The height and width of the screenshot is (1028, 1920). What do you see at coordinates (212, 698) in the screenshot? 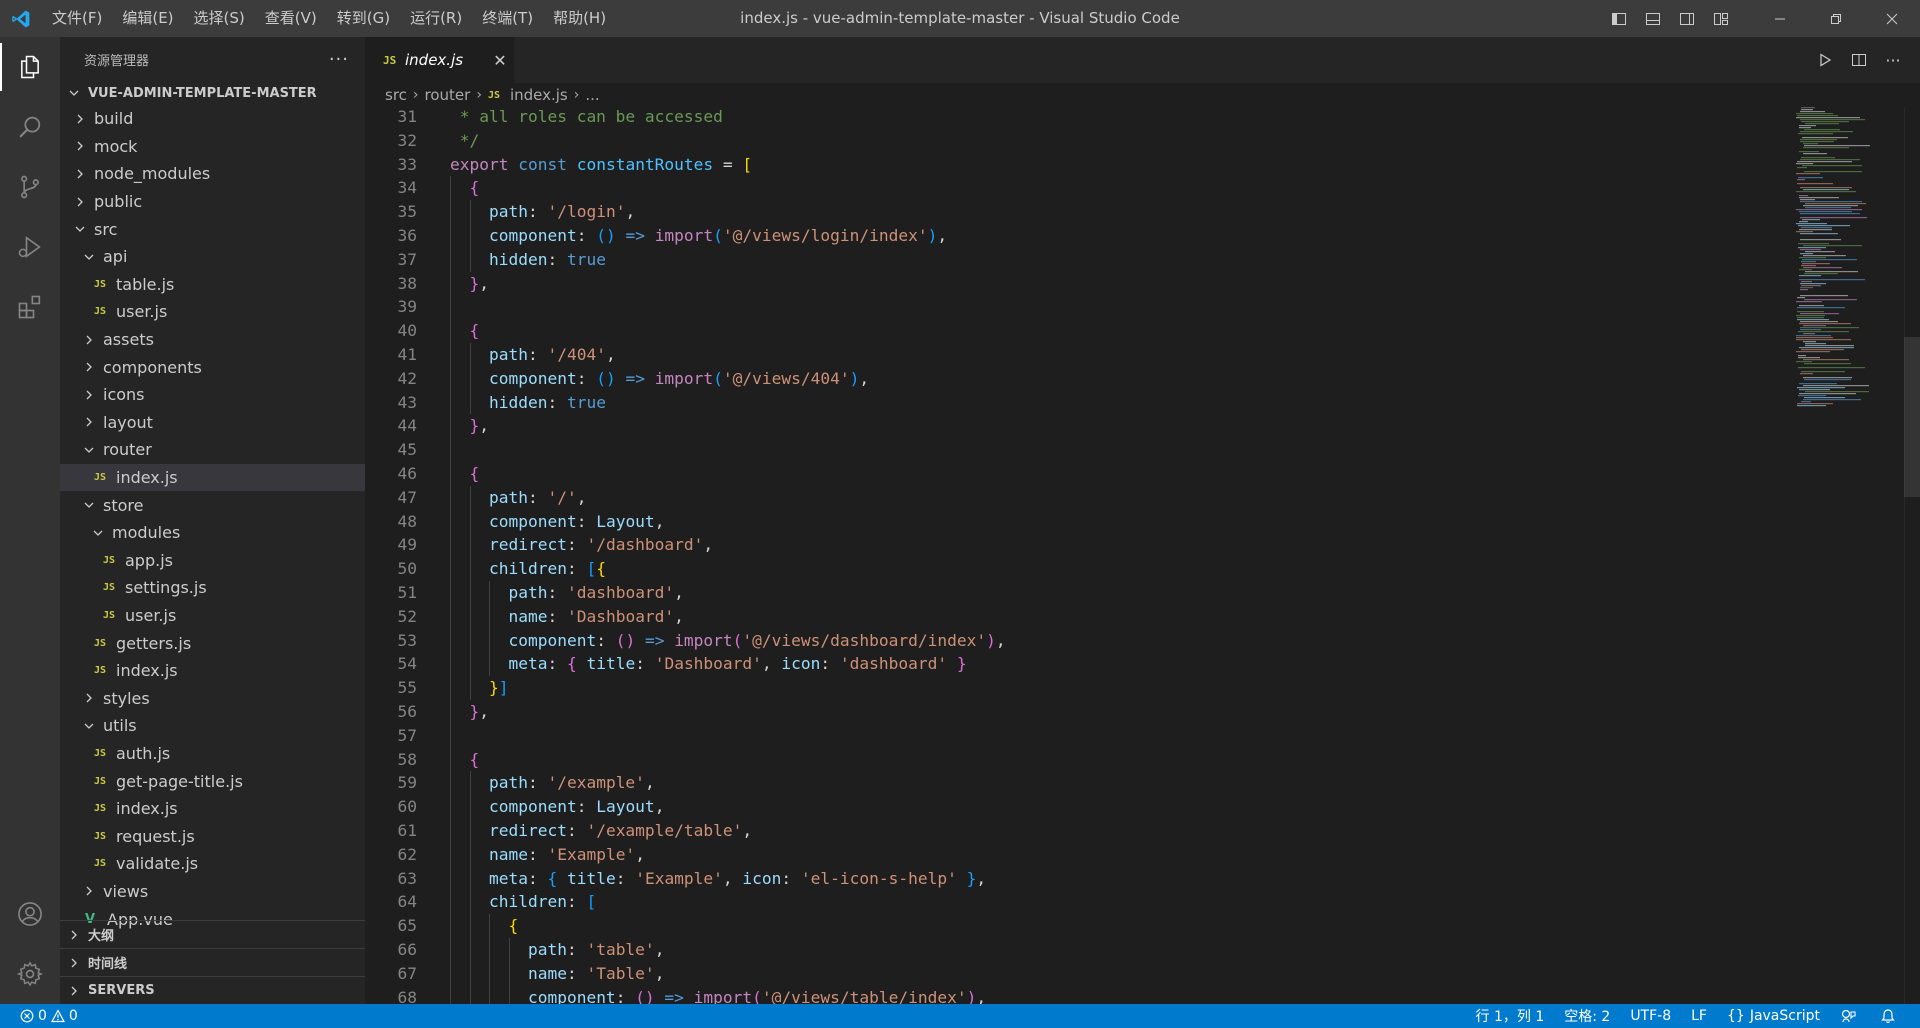
I see `tree-folder-styles: styles` at bounding box center [212, 698].